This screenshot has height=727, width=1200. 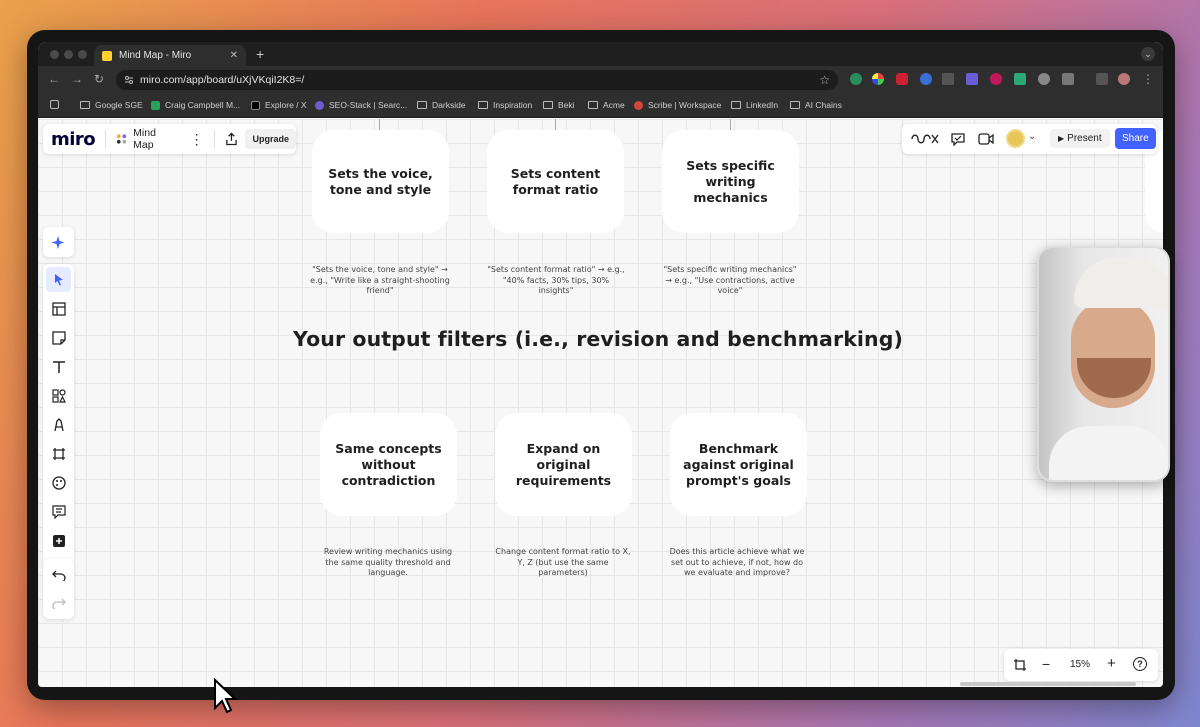 What do you see at coordinates (600, 54) in the screenshot?
I see `tab-bar: Mind Map - Miro ✕ + ⌄` at bounding box center [600, 54].